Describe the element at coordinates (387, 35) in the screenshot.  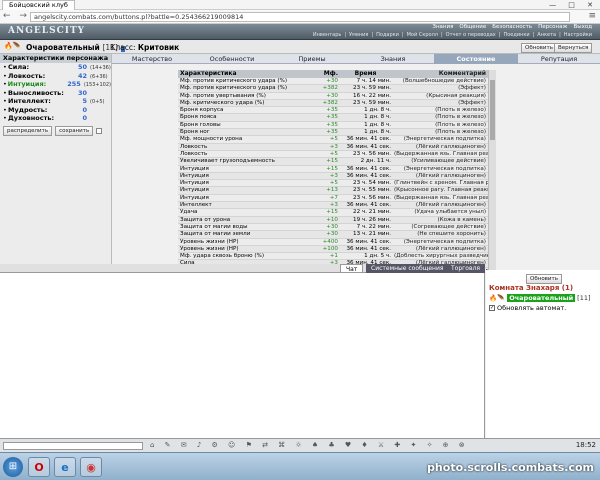
I see `sub-nav-item: Подарки` at that location.